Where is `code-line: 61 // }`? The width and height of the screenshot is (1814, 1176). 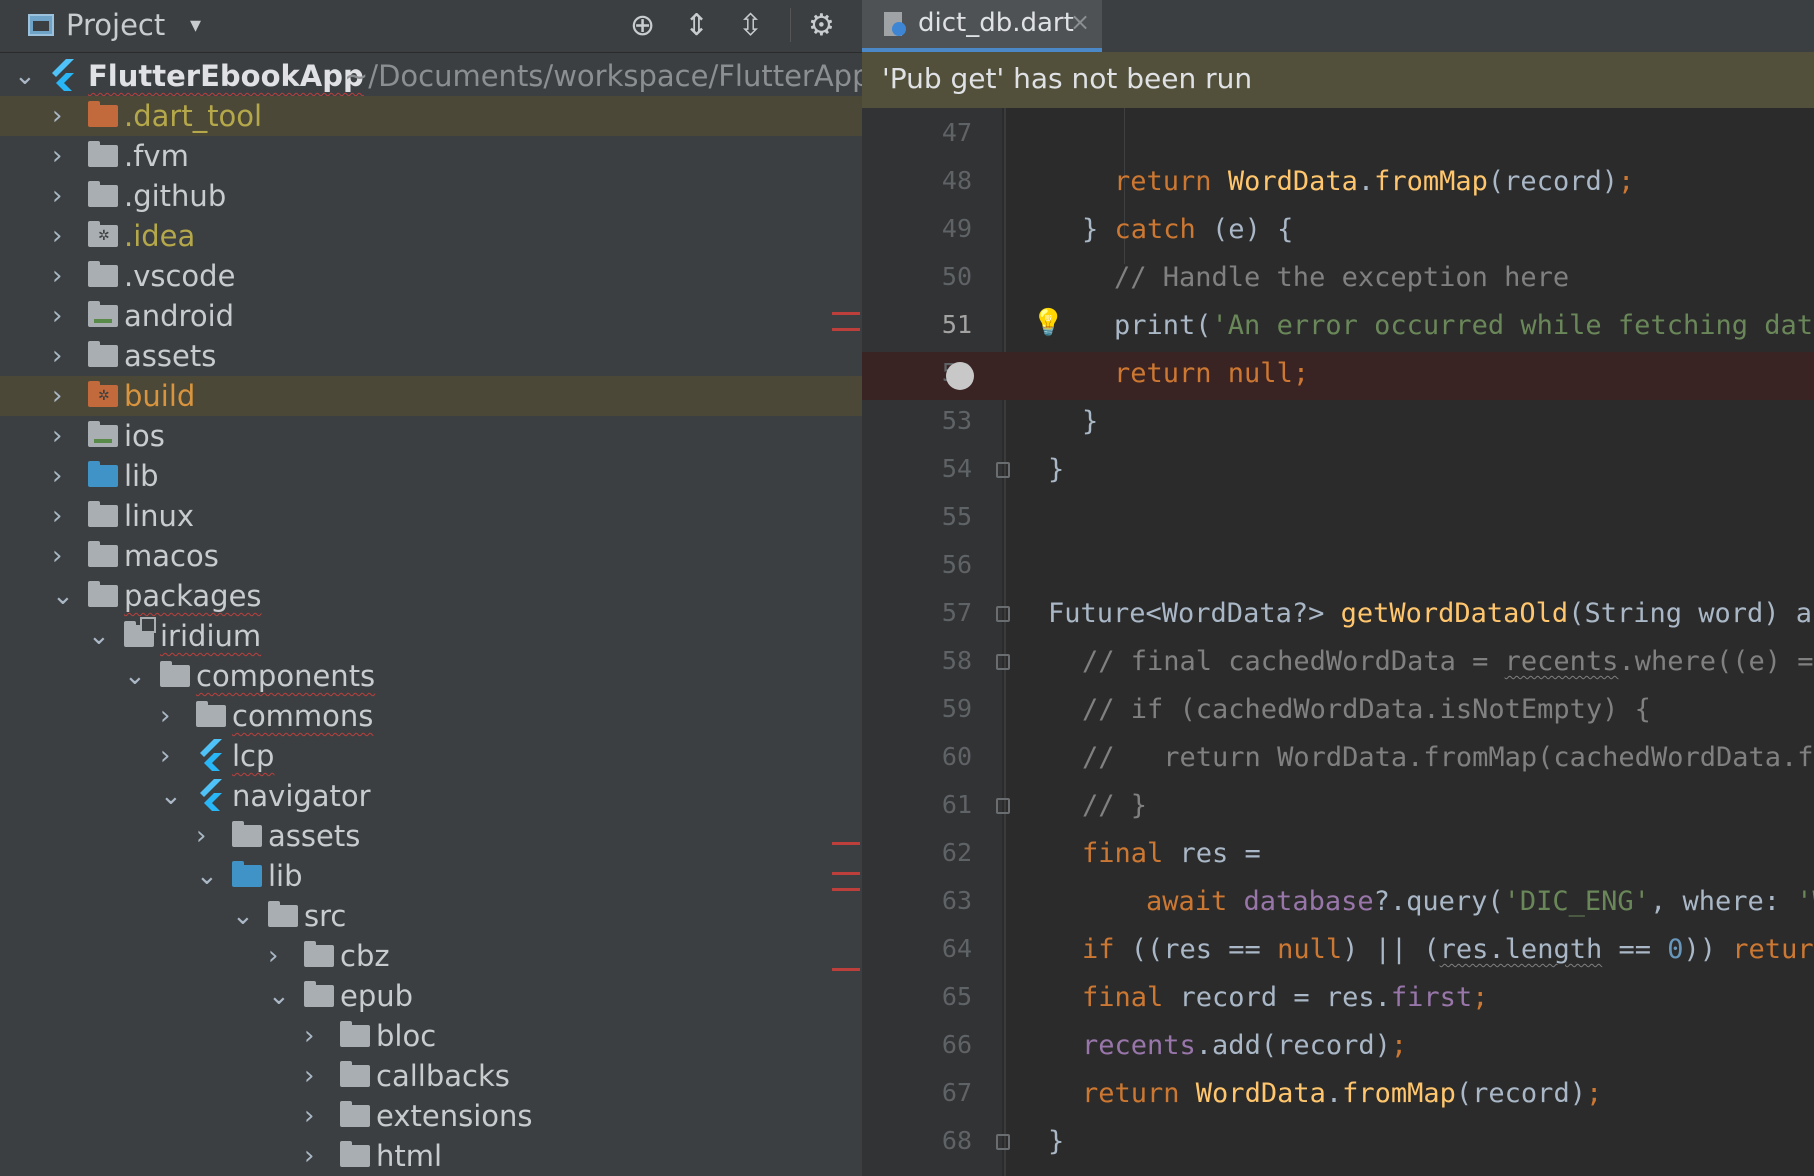
code-line: 61 // } is located at coordinates (1338, 808).